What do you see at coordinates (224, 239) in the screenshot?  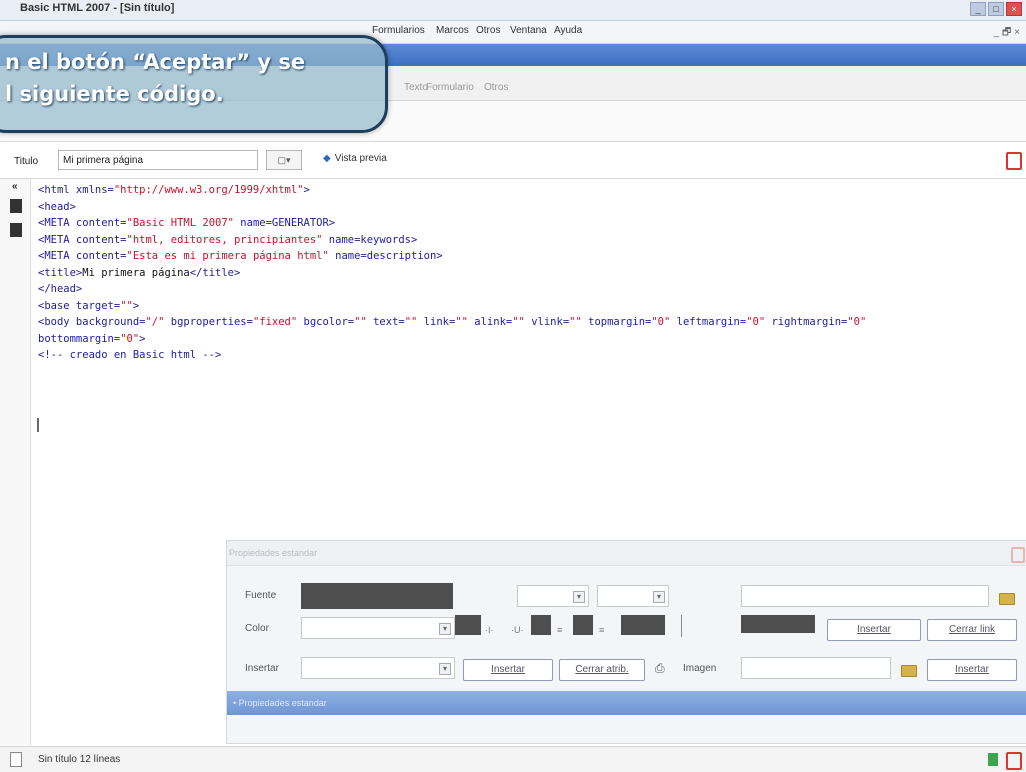 I see `code-token: "html, editores, principiantes"` at bounding box center [224, 239].